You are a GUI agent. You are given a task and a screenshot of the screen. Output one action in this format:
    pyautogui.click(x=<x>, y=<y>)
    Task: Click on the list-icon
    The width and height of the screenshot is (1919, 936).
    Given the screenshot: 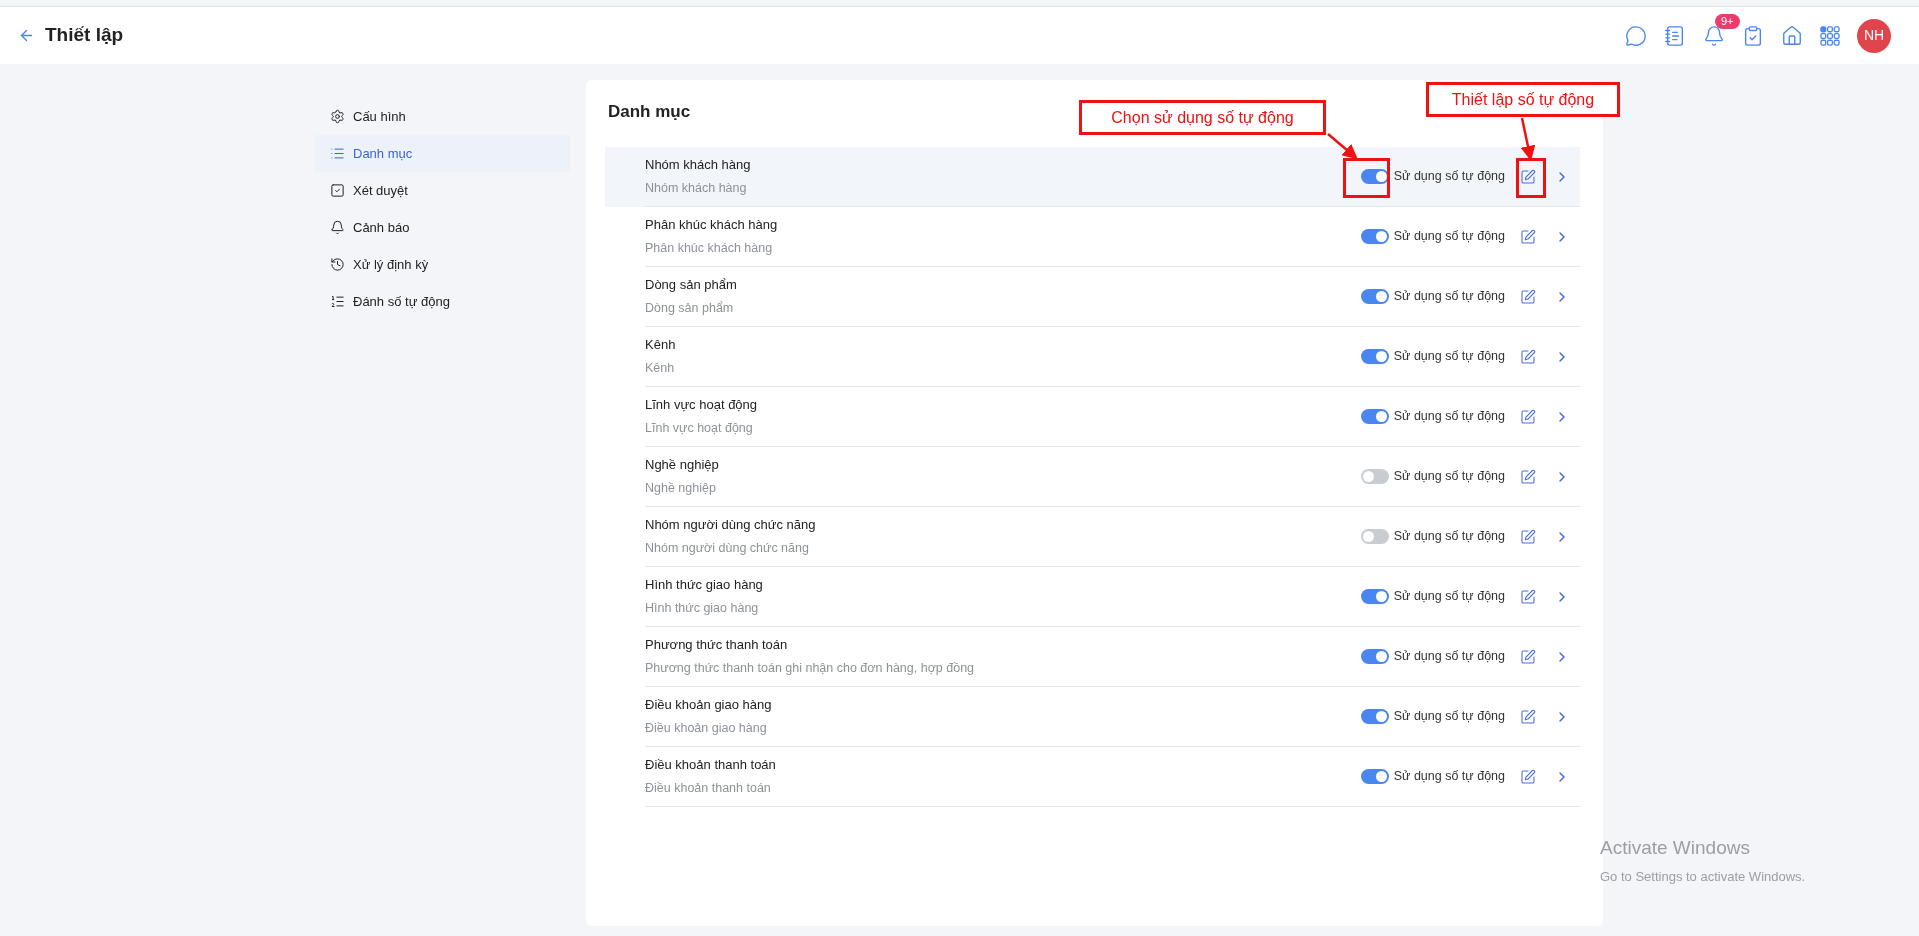 What is the action you would take?
    pyautogui.click(x=337, y=153)
    